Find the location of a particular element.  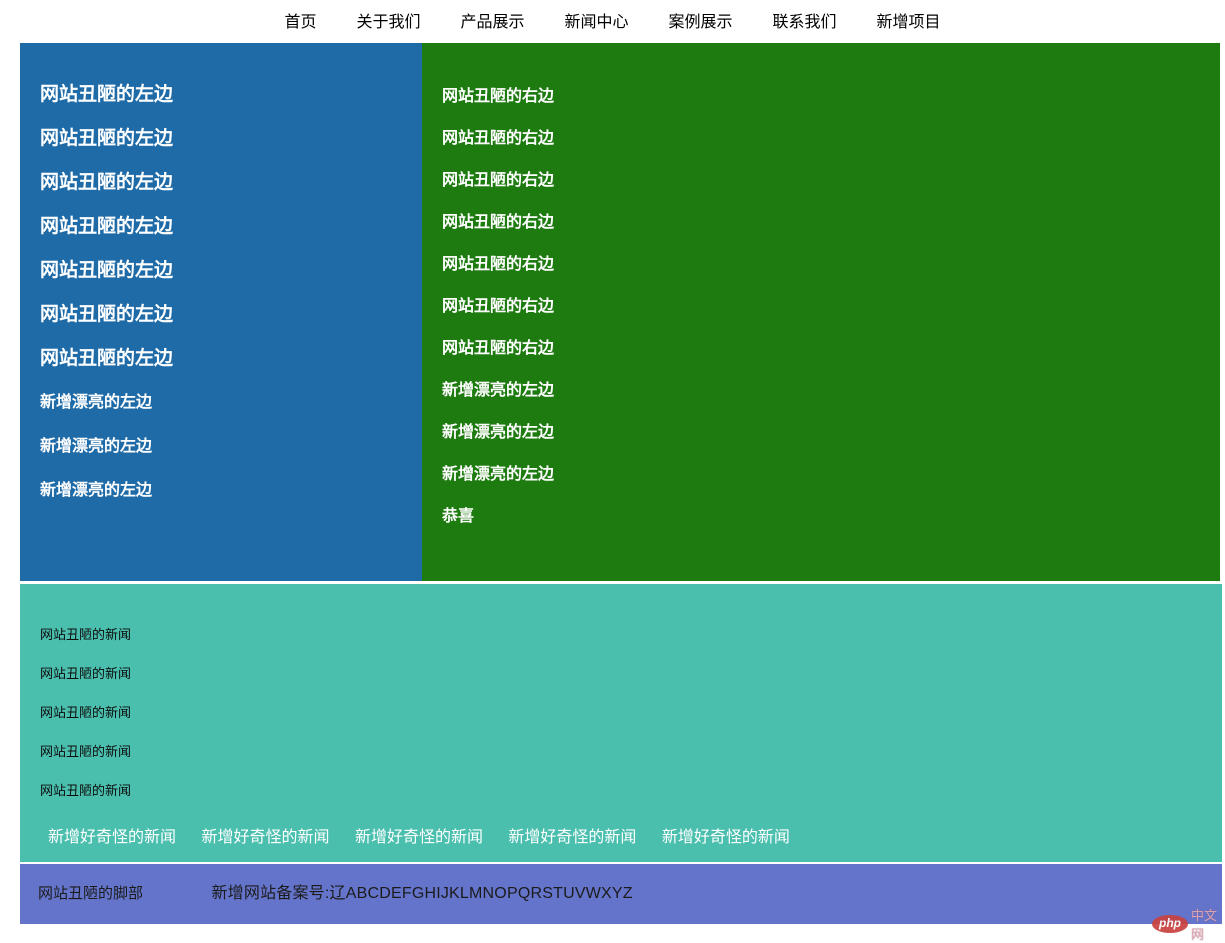

footer-label: 网站丑陋的脚部 is located at coordinates (91, 893).